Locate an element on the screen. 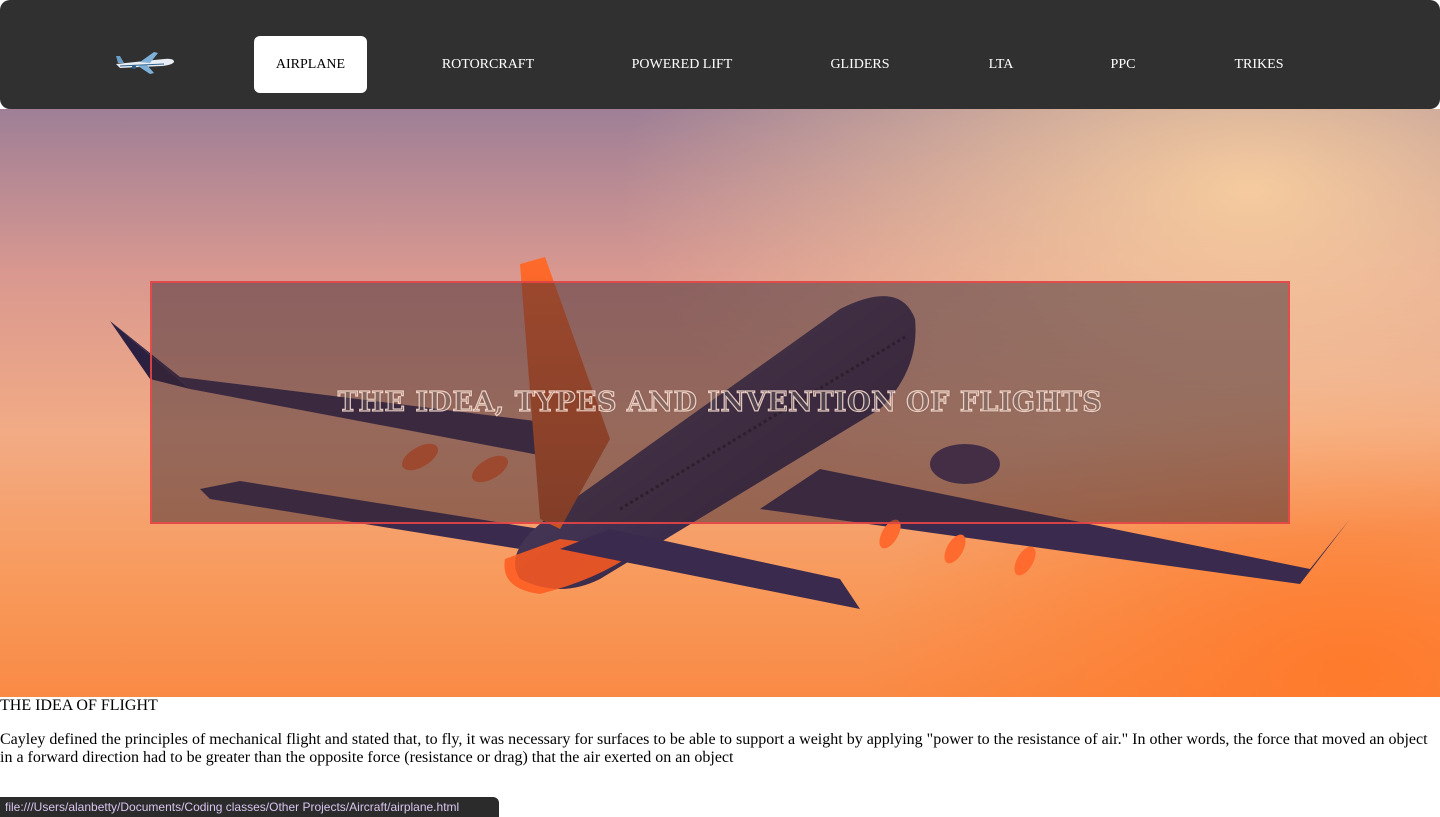 This screenshot has width=1440, height=817. airplane-logo-icon is located at coordinates (145, 63).